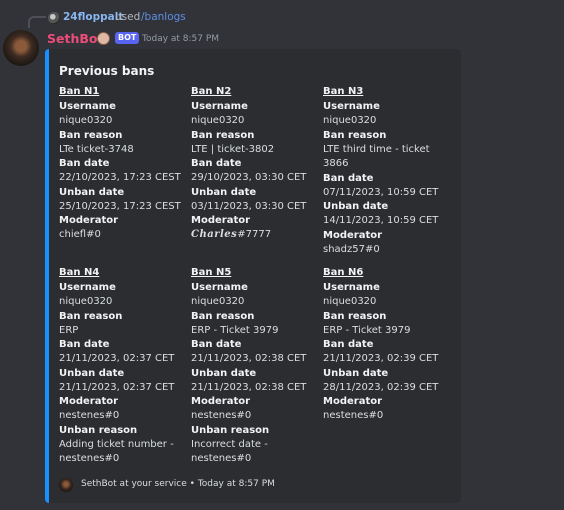 This screenshot has height=510, width=564. Describe the element at coordinates (376, 156) in the screenshot. I see `ban-reason-value: LTE third time - ticket 3866` at that location.